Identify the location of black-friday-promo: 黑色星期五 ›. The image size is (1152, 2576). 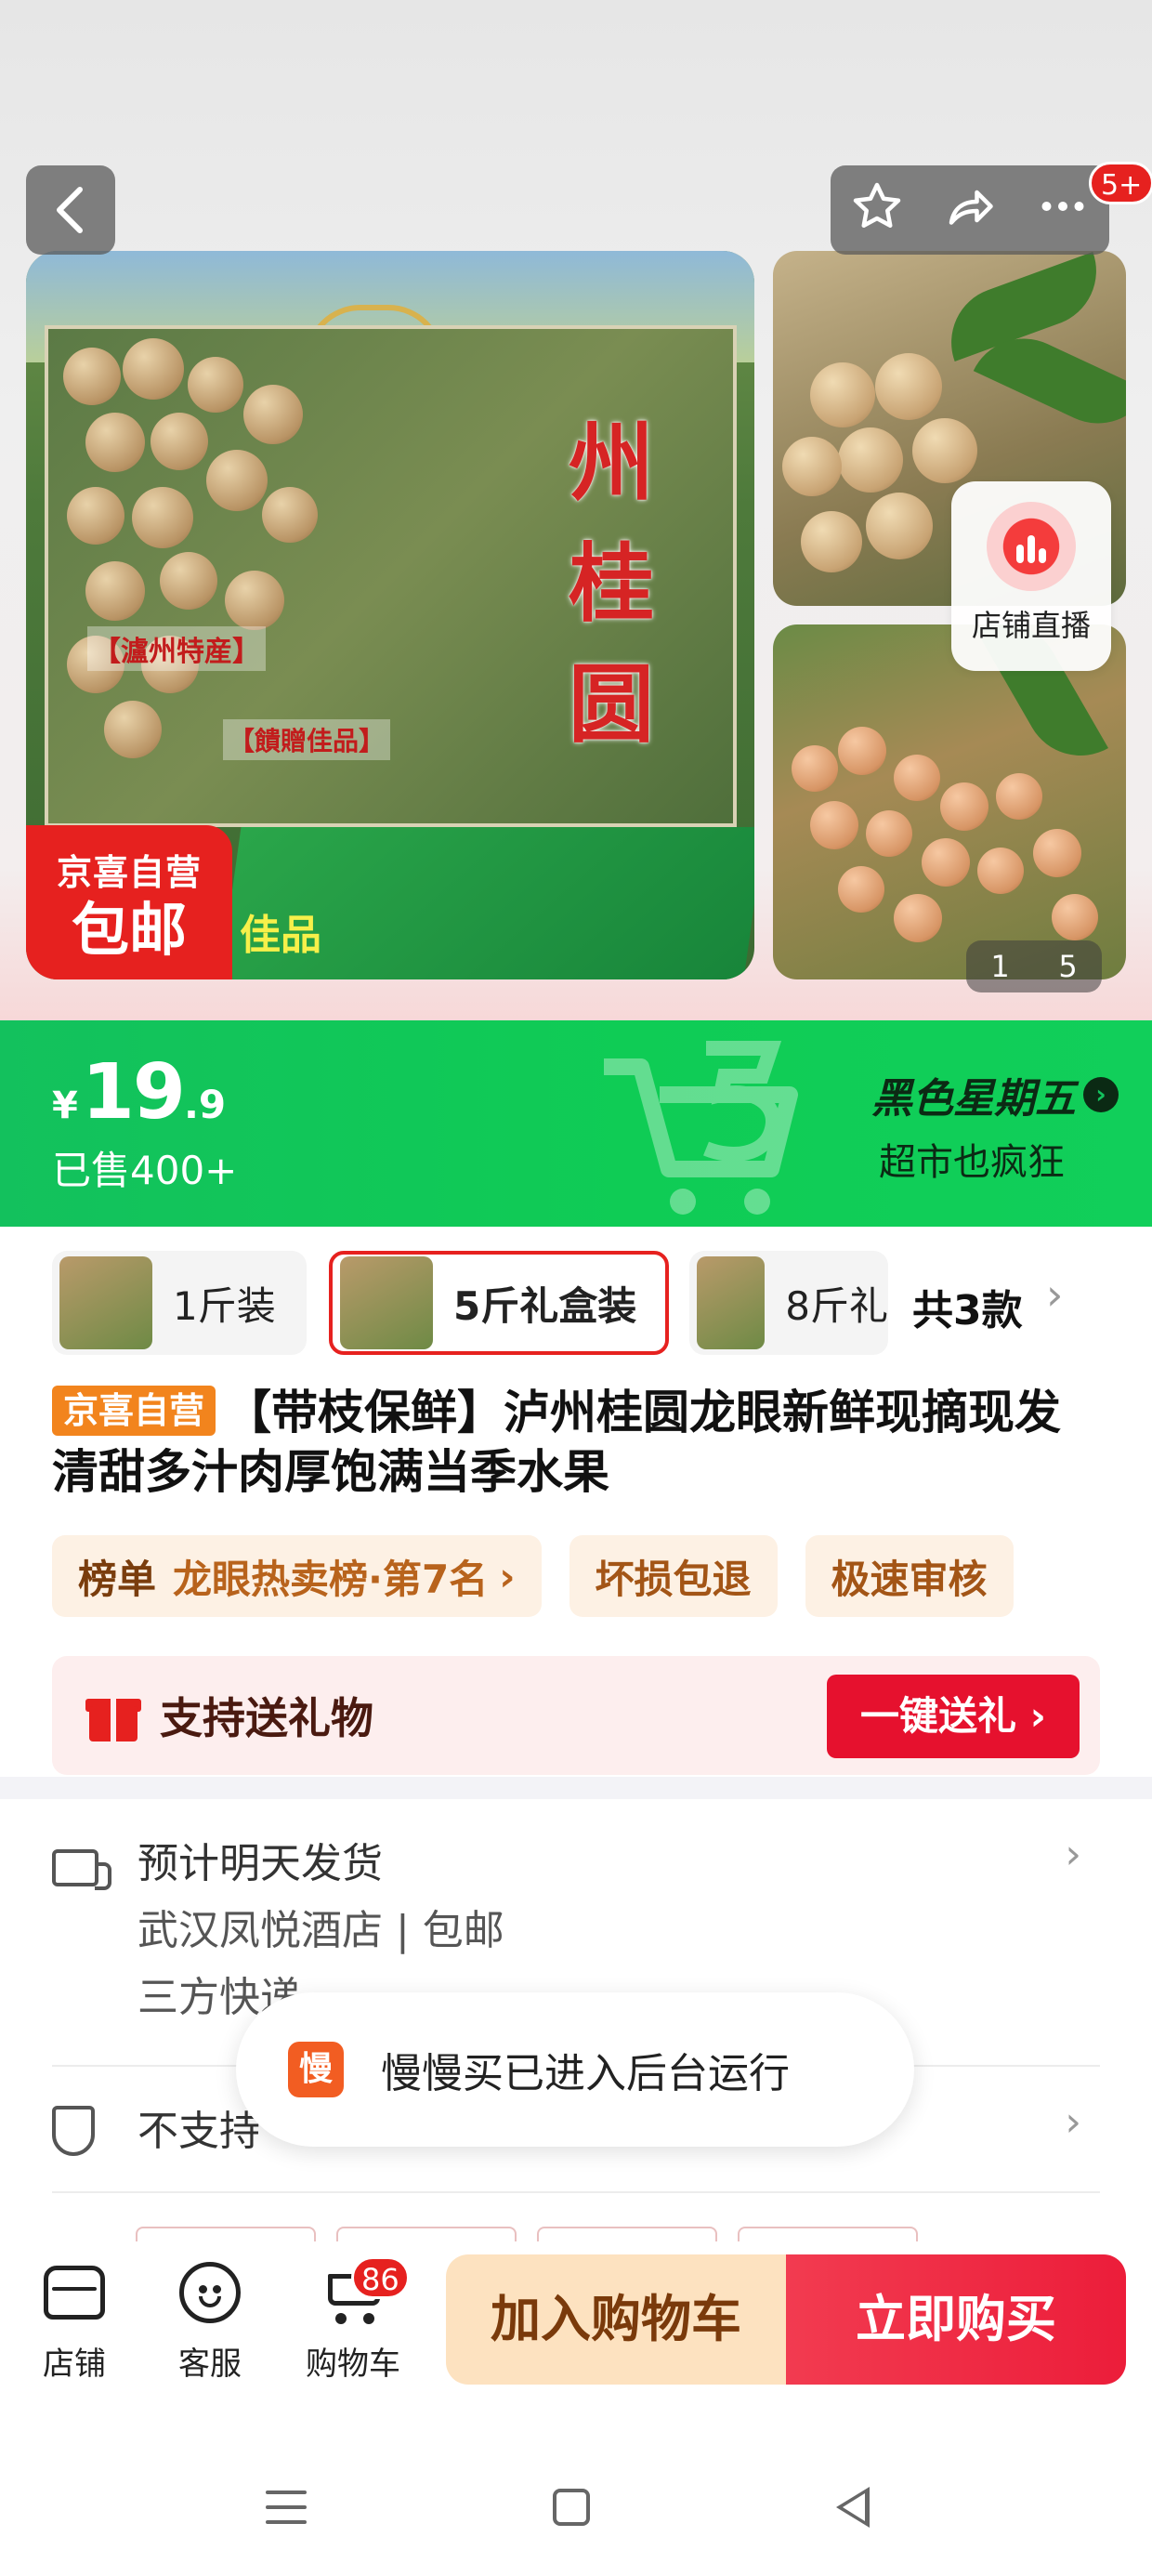
(995, 1094).